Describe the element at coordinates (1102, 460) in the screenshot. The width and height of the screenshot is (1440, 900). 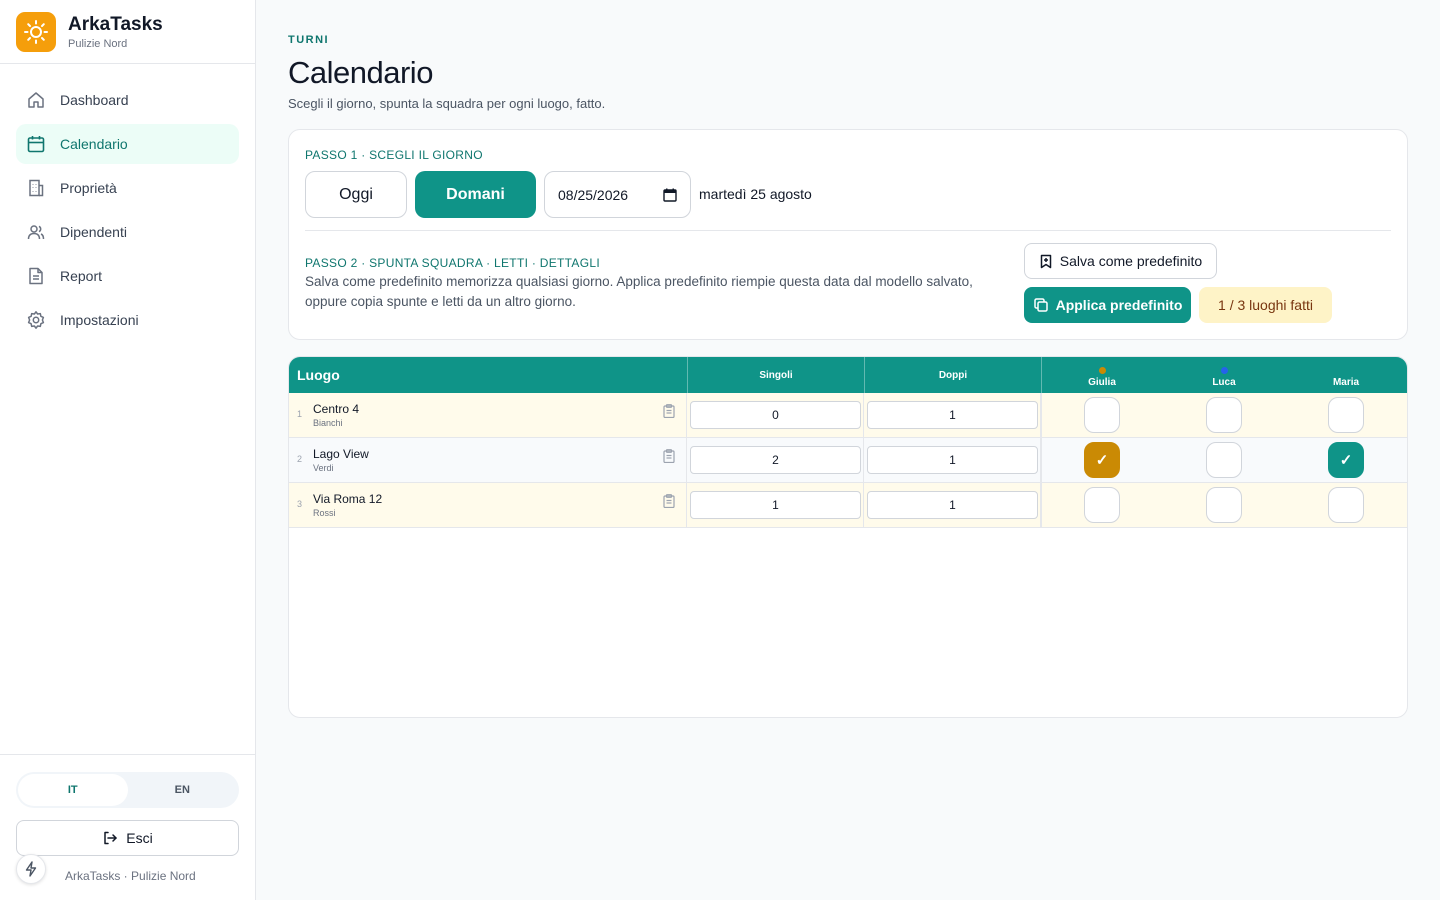
I see `checkbox-giulia-checked: ✓` at that location.